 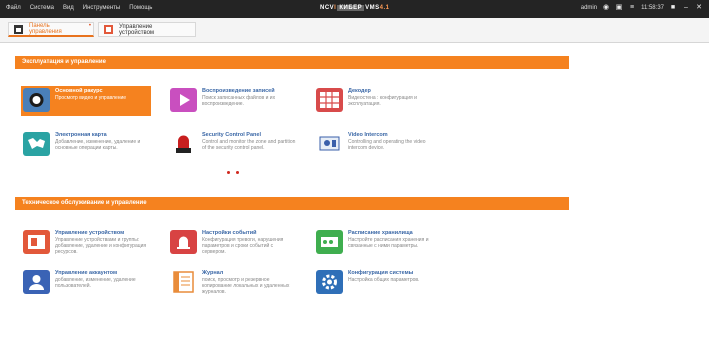 What do you see at coordinates (292, 62) in the screenshot?
I see `section-header: Эксплуатация и управление` at bounding box center [292, 62].